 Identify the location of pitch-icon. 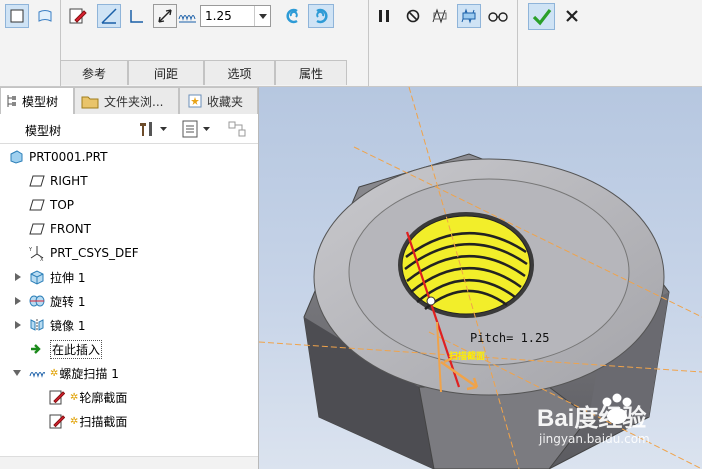
(188, 16).